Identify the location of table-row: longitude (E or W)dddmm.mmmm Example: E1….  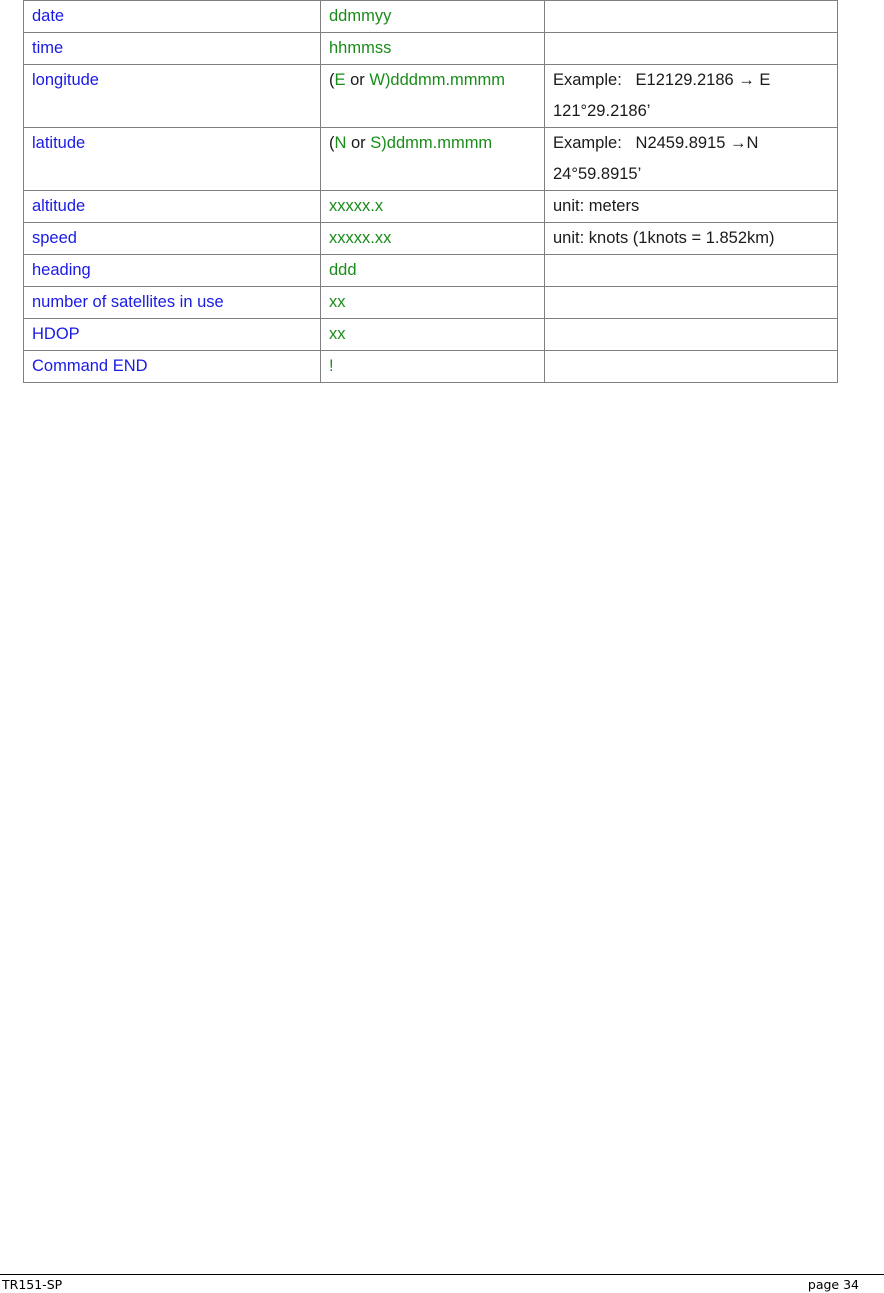
(430, 96).